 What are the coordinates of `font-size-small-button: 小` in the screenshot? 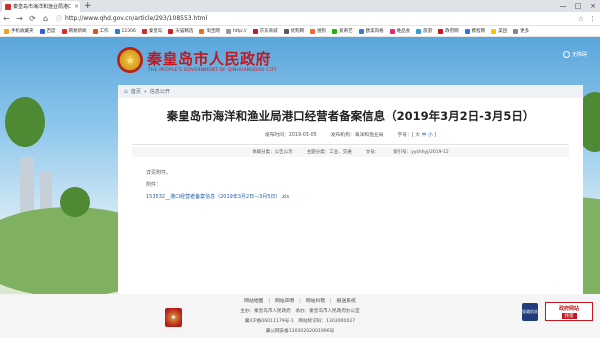 It's located at (430, 135).